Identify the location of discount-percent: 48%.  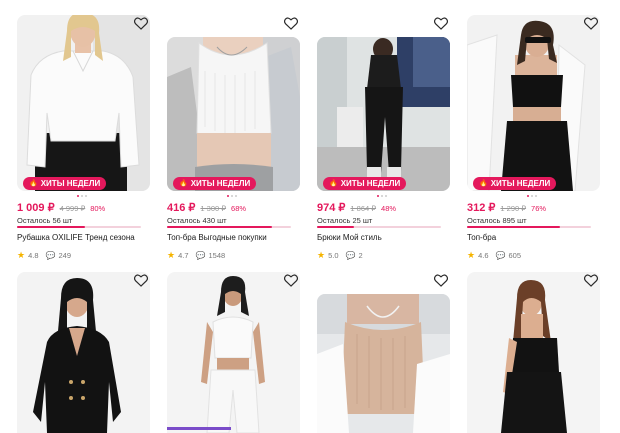
(389, 208).